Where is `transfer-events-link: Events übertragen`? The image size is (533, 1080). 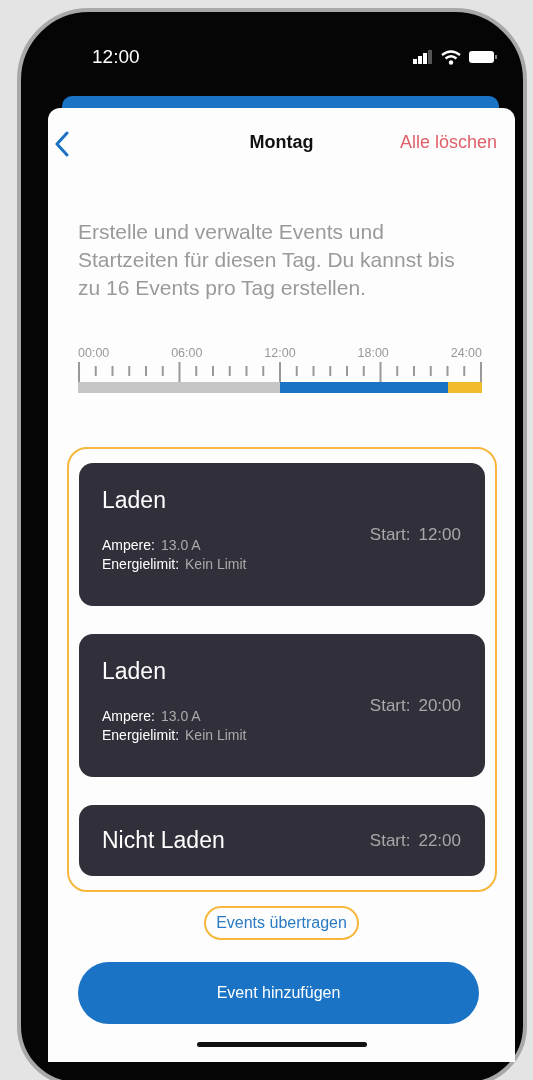 transfer-events-link: Events übertragen is located at coordinates (281, 923).